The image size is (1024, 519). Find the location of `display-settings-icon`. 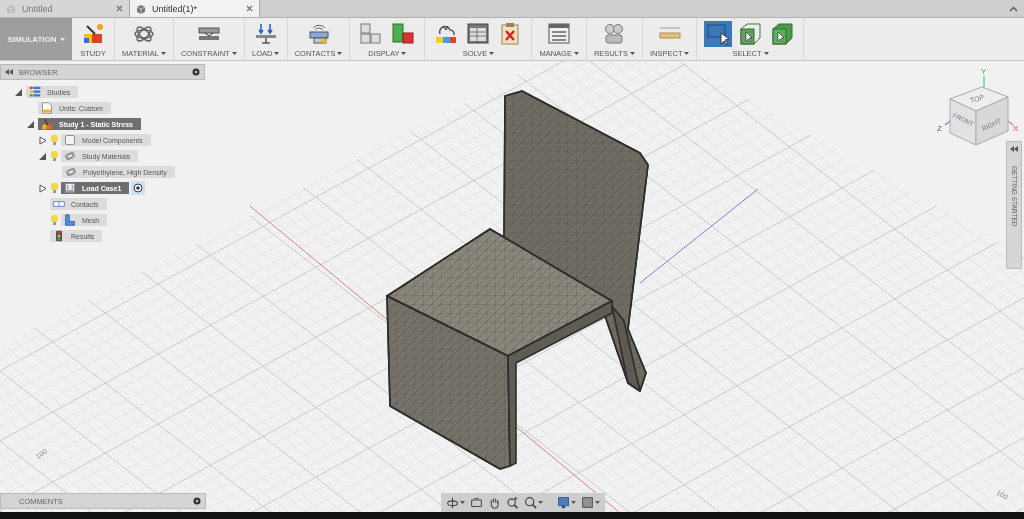

display-settings-icon is located at coordinates (563, 502).